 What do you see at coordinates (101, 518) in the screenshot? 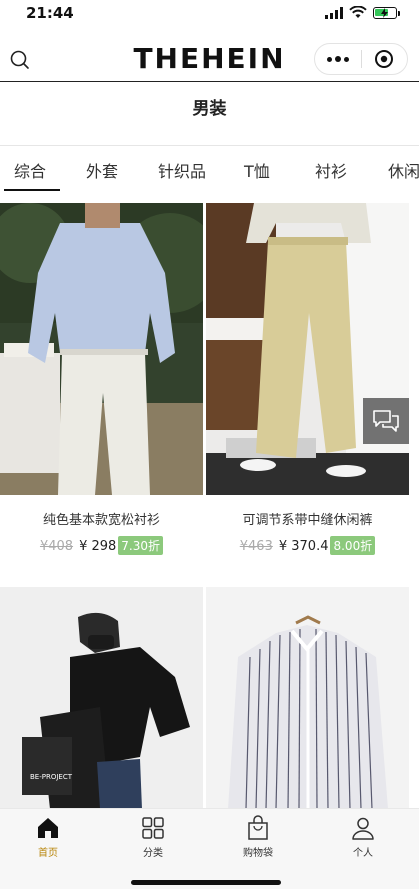
I see `product-name: 纯色基本款宽松衬衫` at bounding box center [101, 518].